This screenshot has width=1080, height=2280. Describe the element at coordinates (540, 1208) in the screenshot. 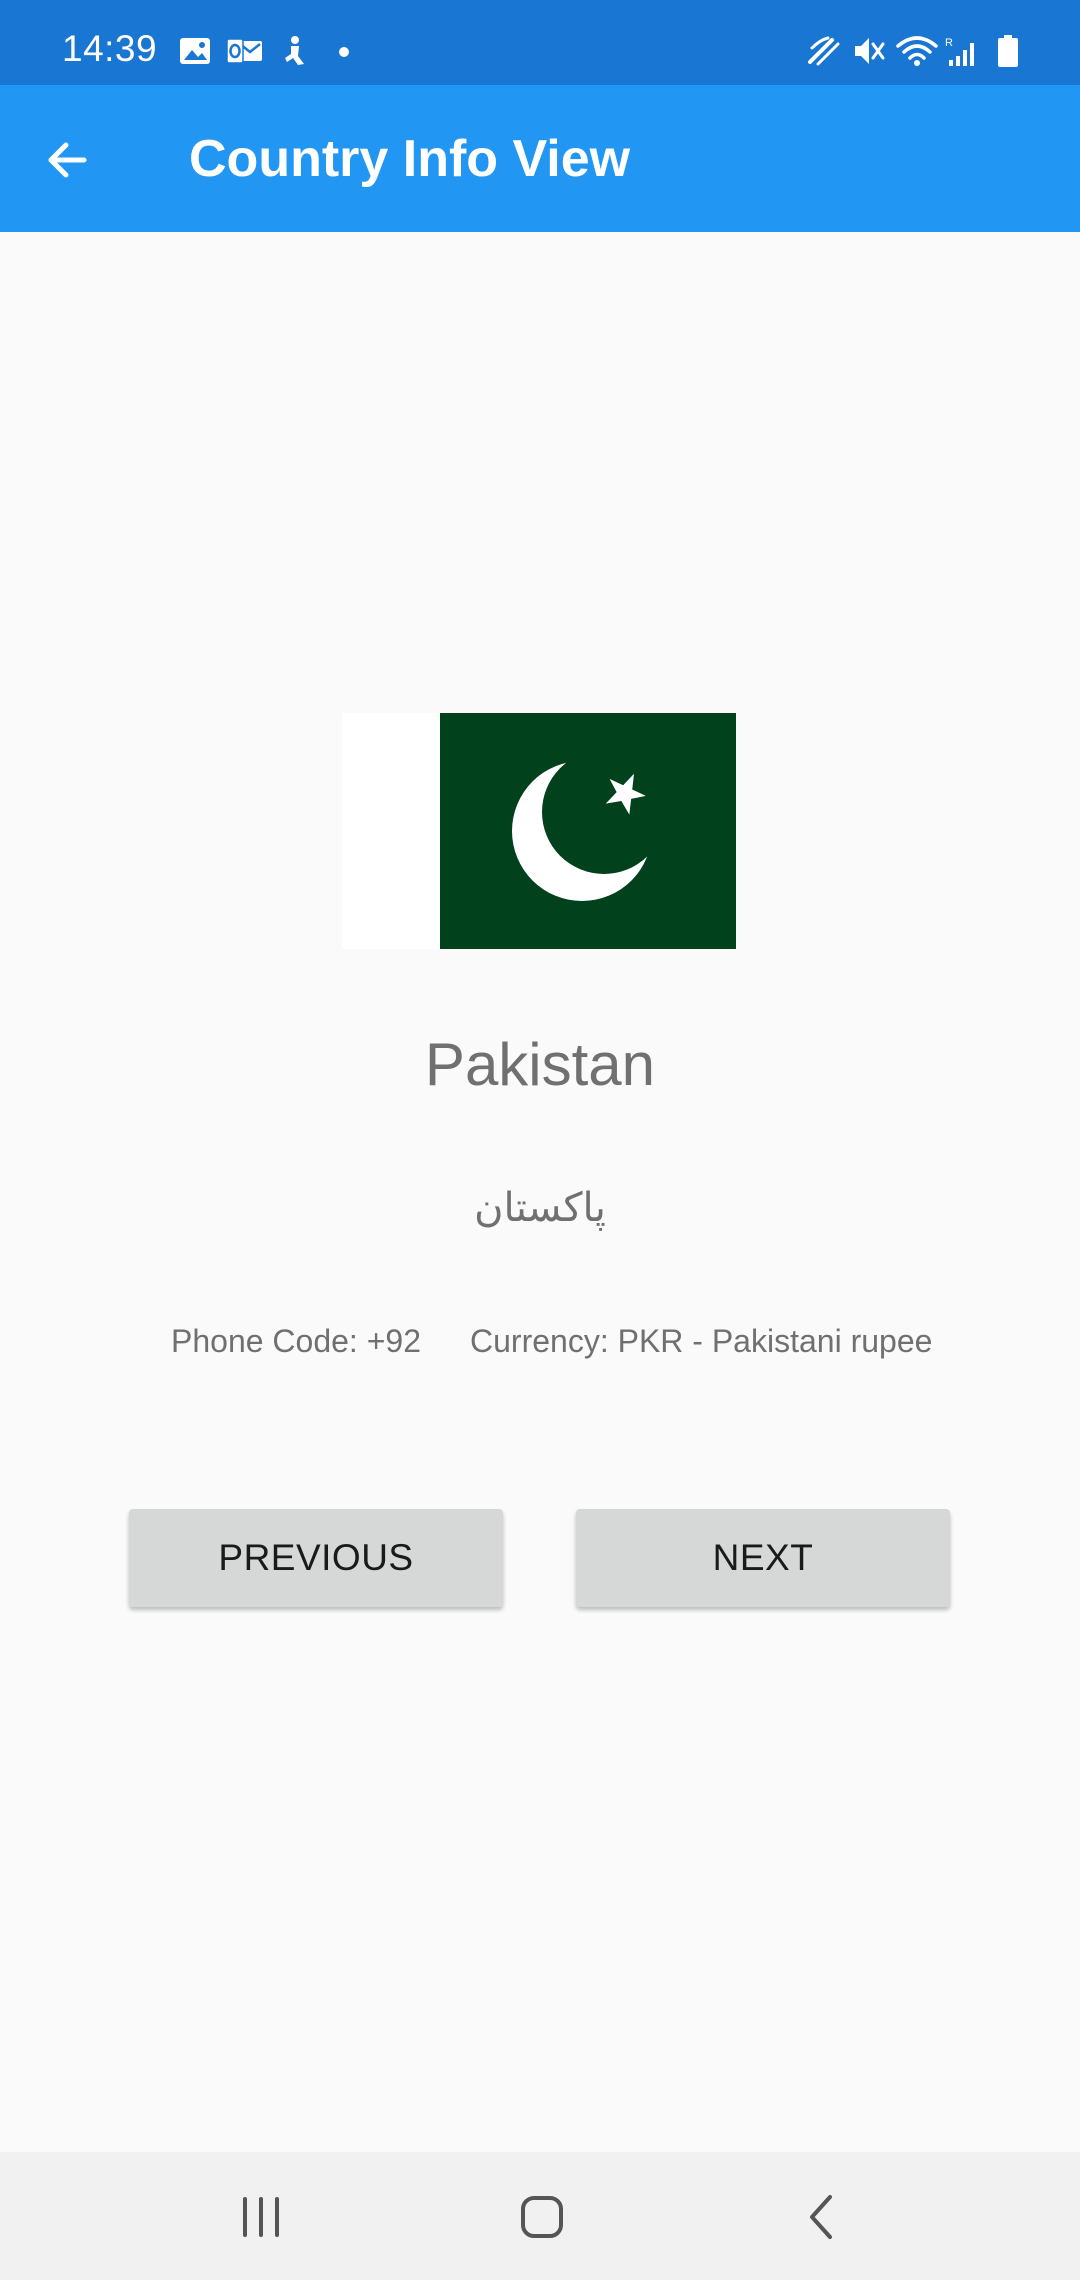

I see `native-name: پاکستان` at that location.